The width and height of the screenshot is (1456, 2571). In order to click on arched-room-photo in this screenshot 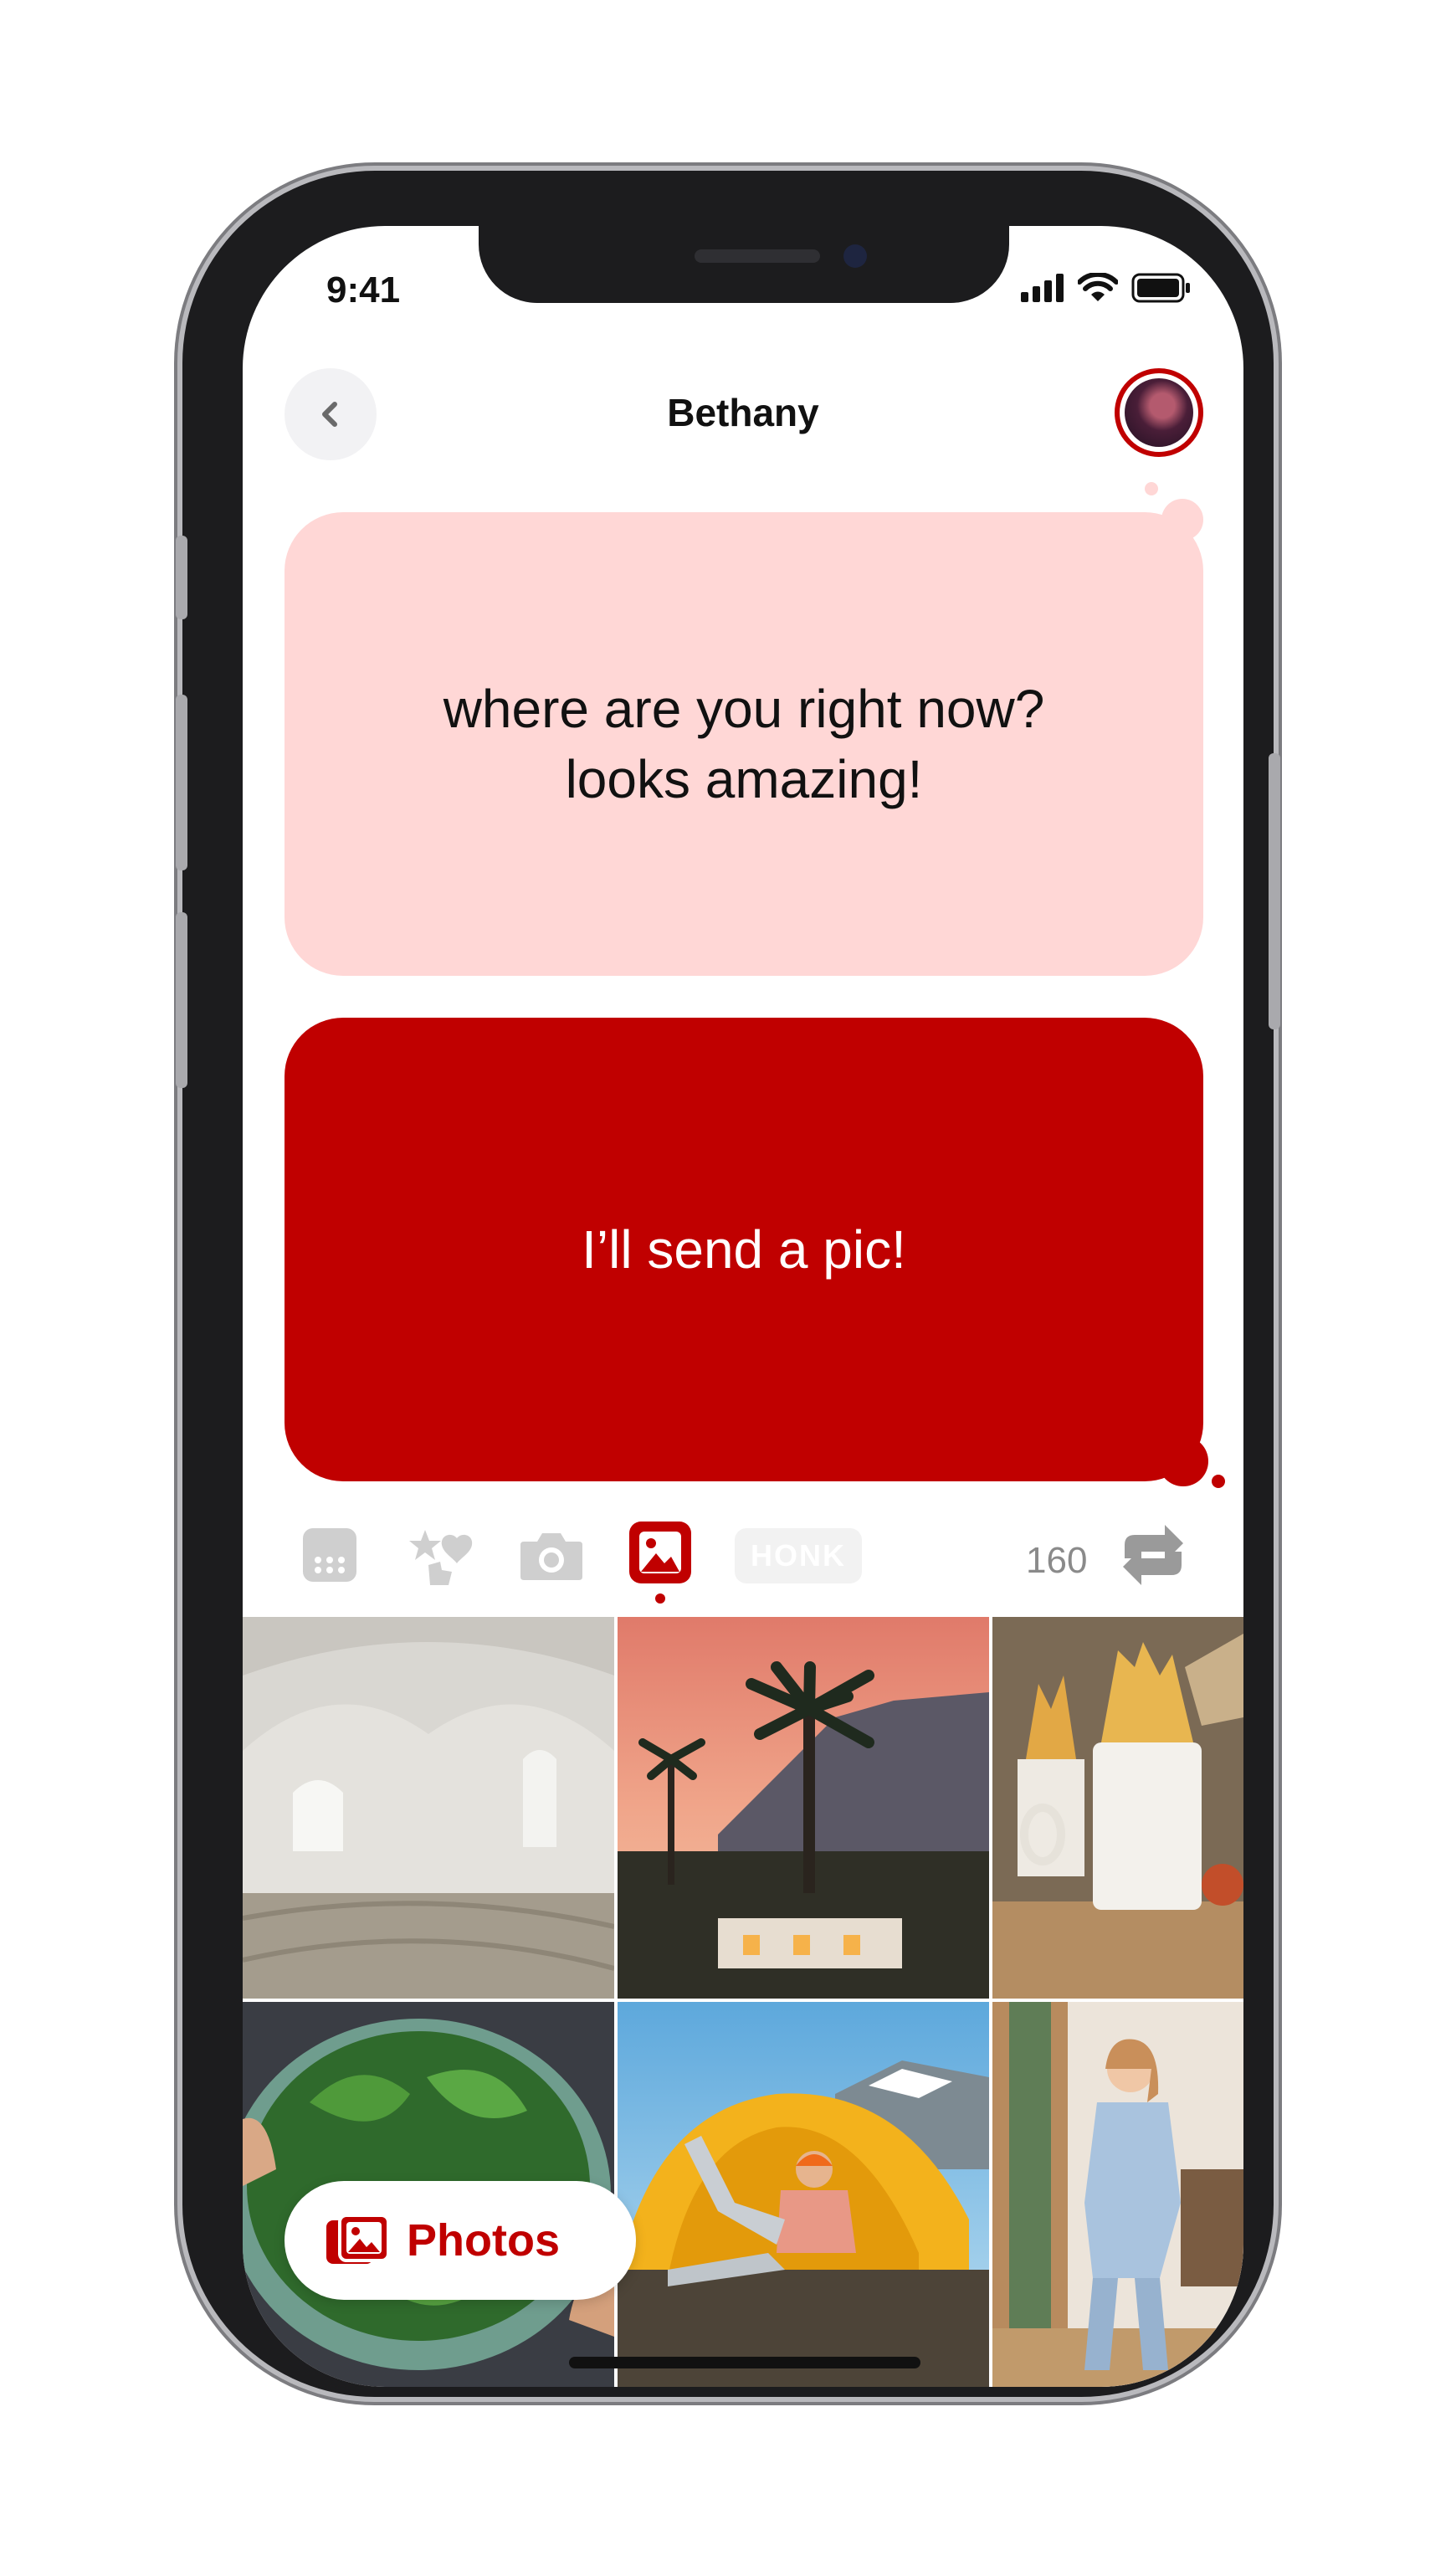, I will do `click(428, 1808)`.